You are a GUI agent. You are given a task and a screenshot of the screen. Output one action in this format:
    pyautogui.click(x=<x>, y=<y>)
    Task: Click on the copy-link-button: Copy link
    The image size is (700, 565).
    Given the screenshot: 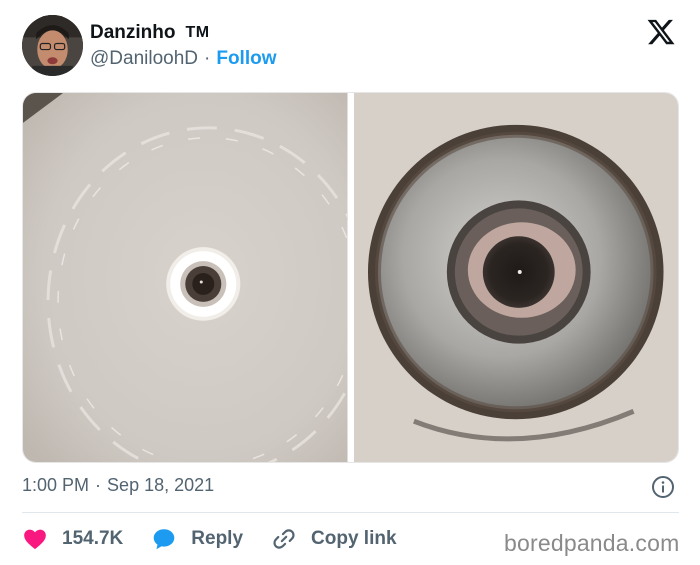 What is the action you would take?
    pyautogui.click(x=334, y=539)
    